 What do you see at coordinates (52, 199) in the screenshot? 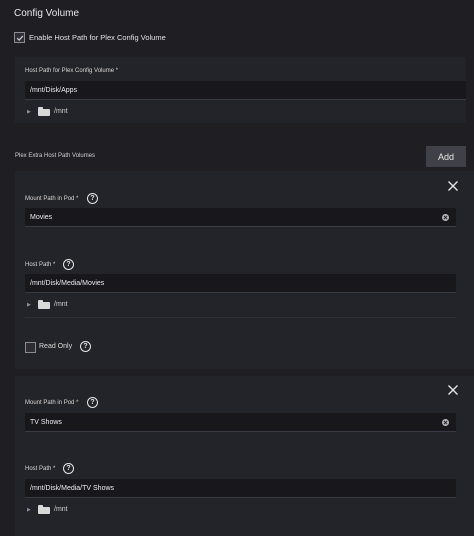
I see `mount-path-label-1: Mount Path in Pod *` at bounding box center [52, 199].